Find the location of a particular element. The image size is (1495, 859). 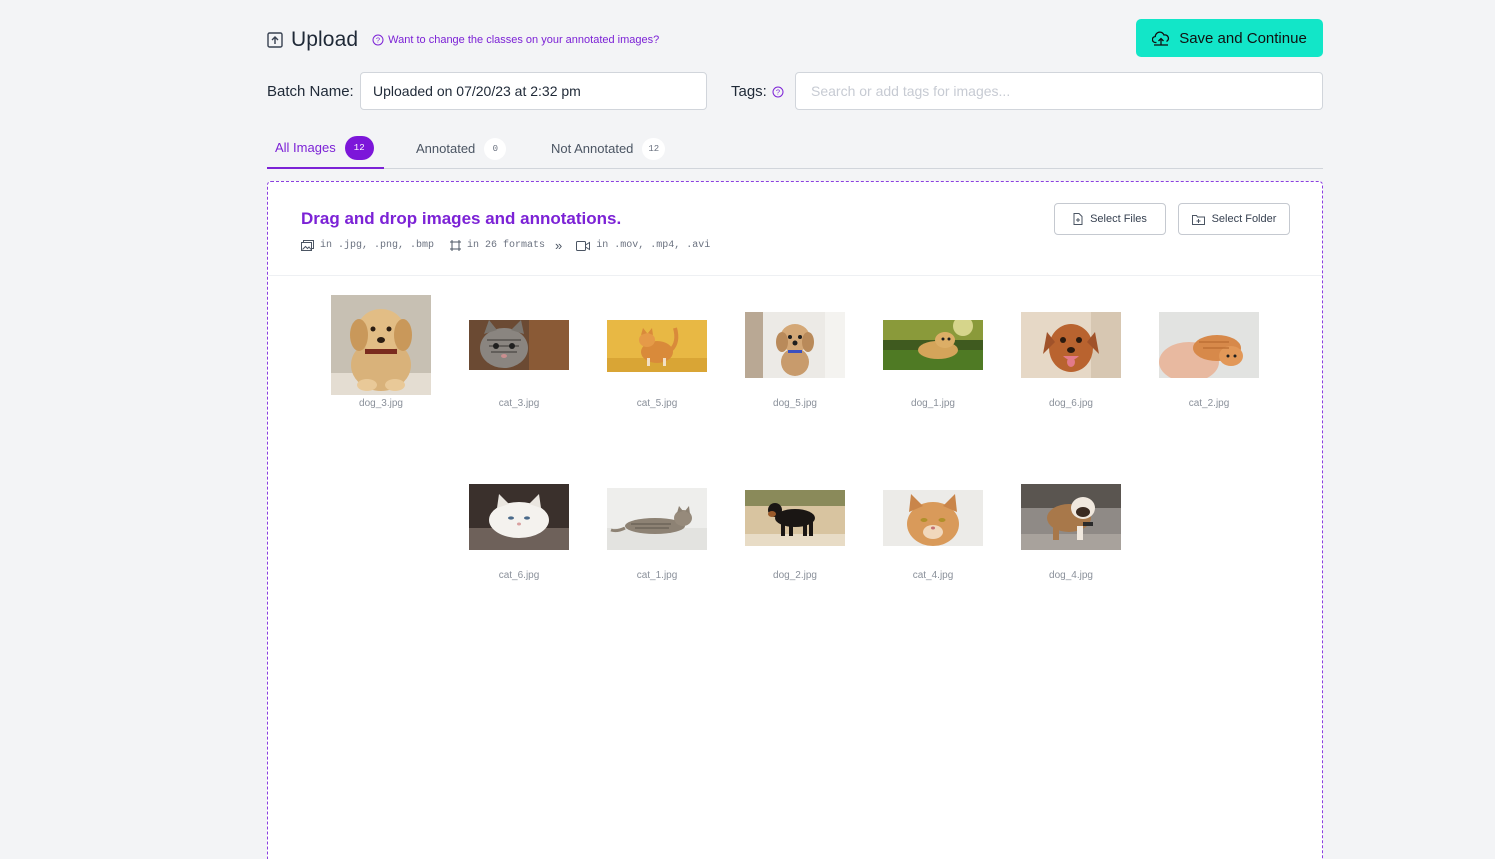

batch-row: Batch Name: Tags: ? is located at coordinates (795, 91).